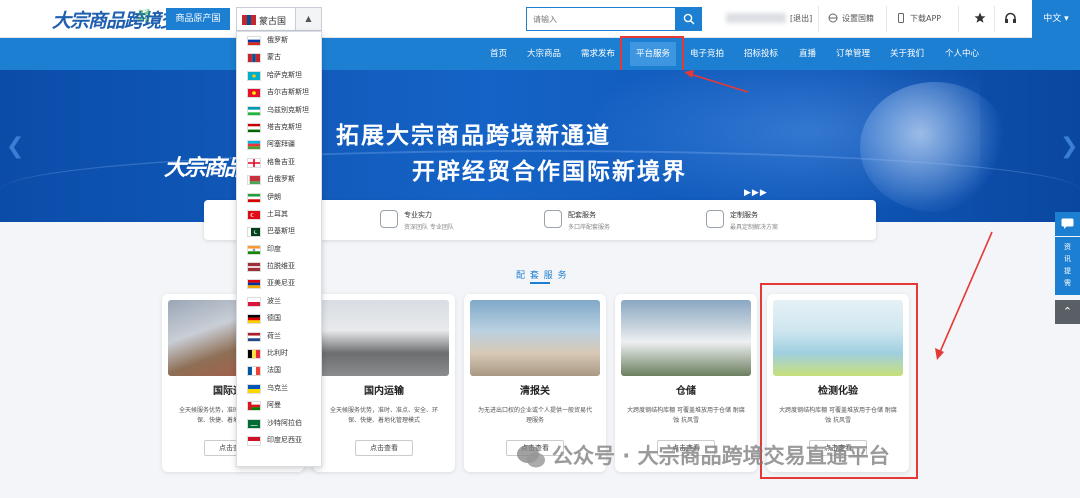 The width and height of the screenshot is (1080, 498). Describe the element at coordinates (254, 406) in the screenshot. I see `oman-flag-icon` at that location.